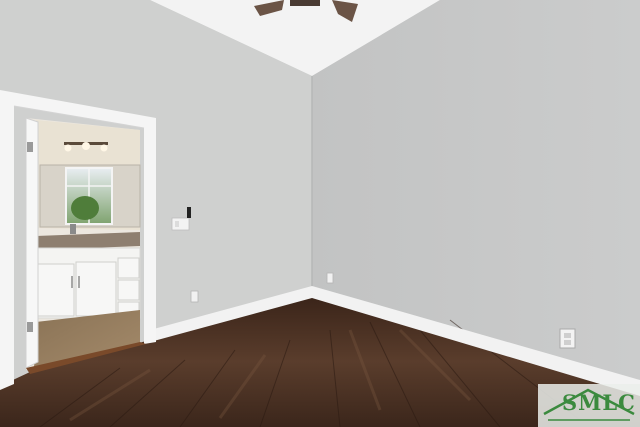 Image resolution: width=640 pixels, height=427 pixels. I want to click on watermark-text: SMLC, so click(599, 402).